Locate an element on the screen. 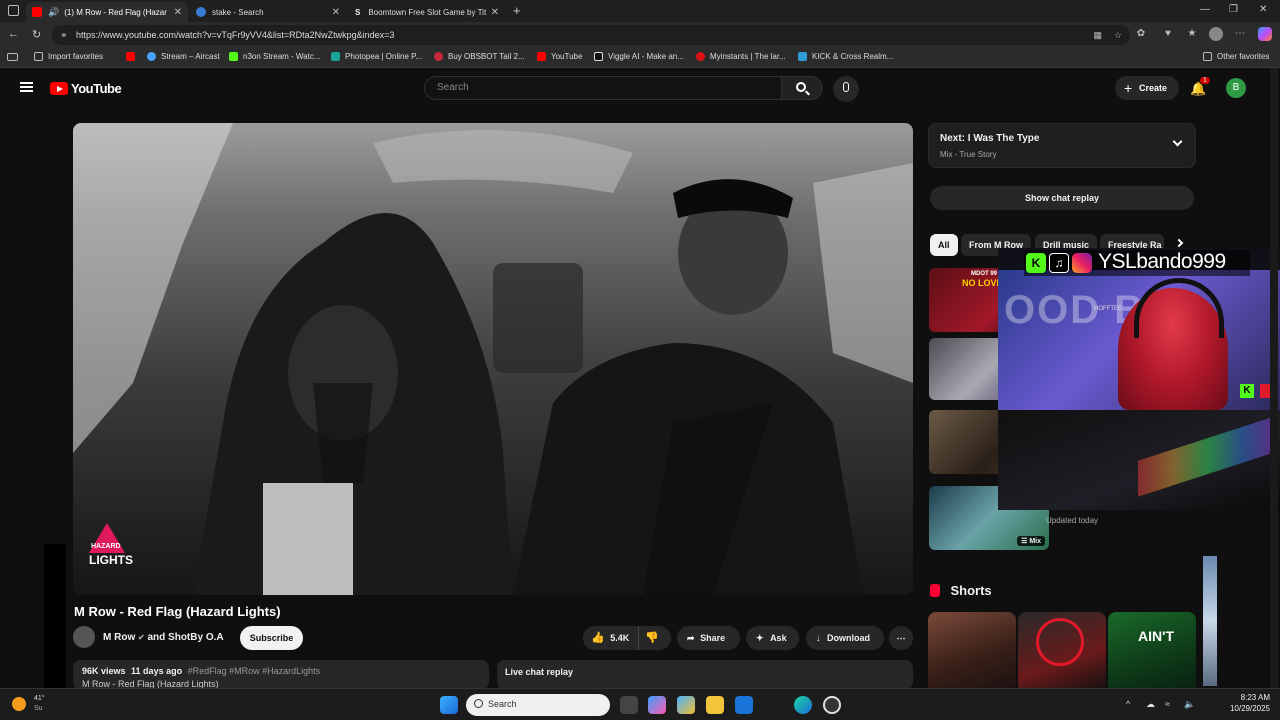 Image resolution: width=1280 pixels, height=720 pixels. new-tab-icon: + is located at coordinates (517, 10).